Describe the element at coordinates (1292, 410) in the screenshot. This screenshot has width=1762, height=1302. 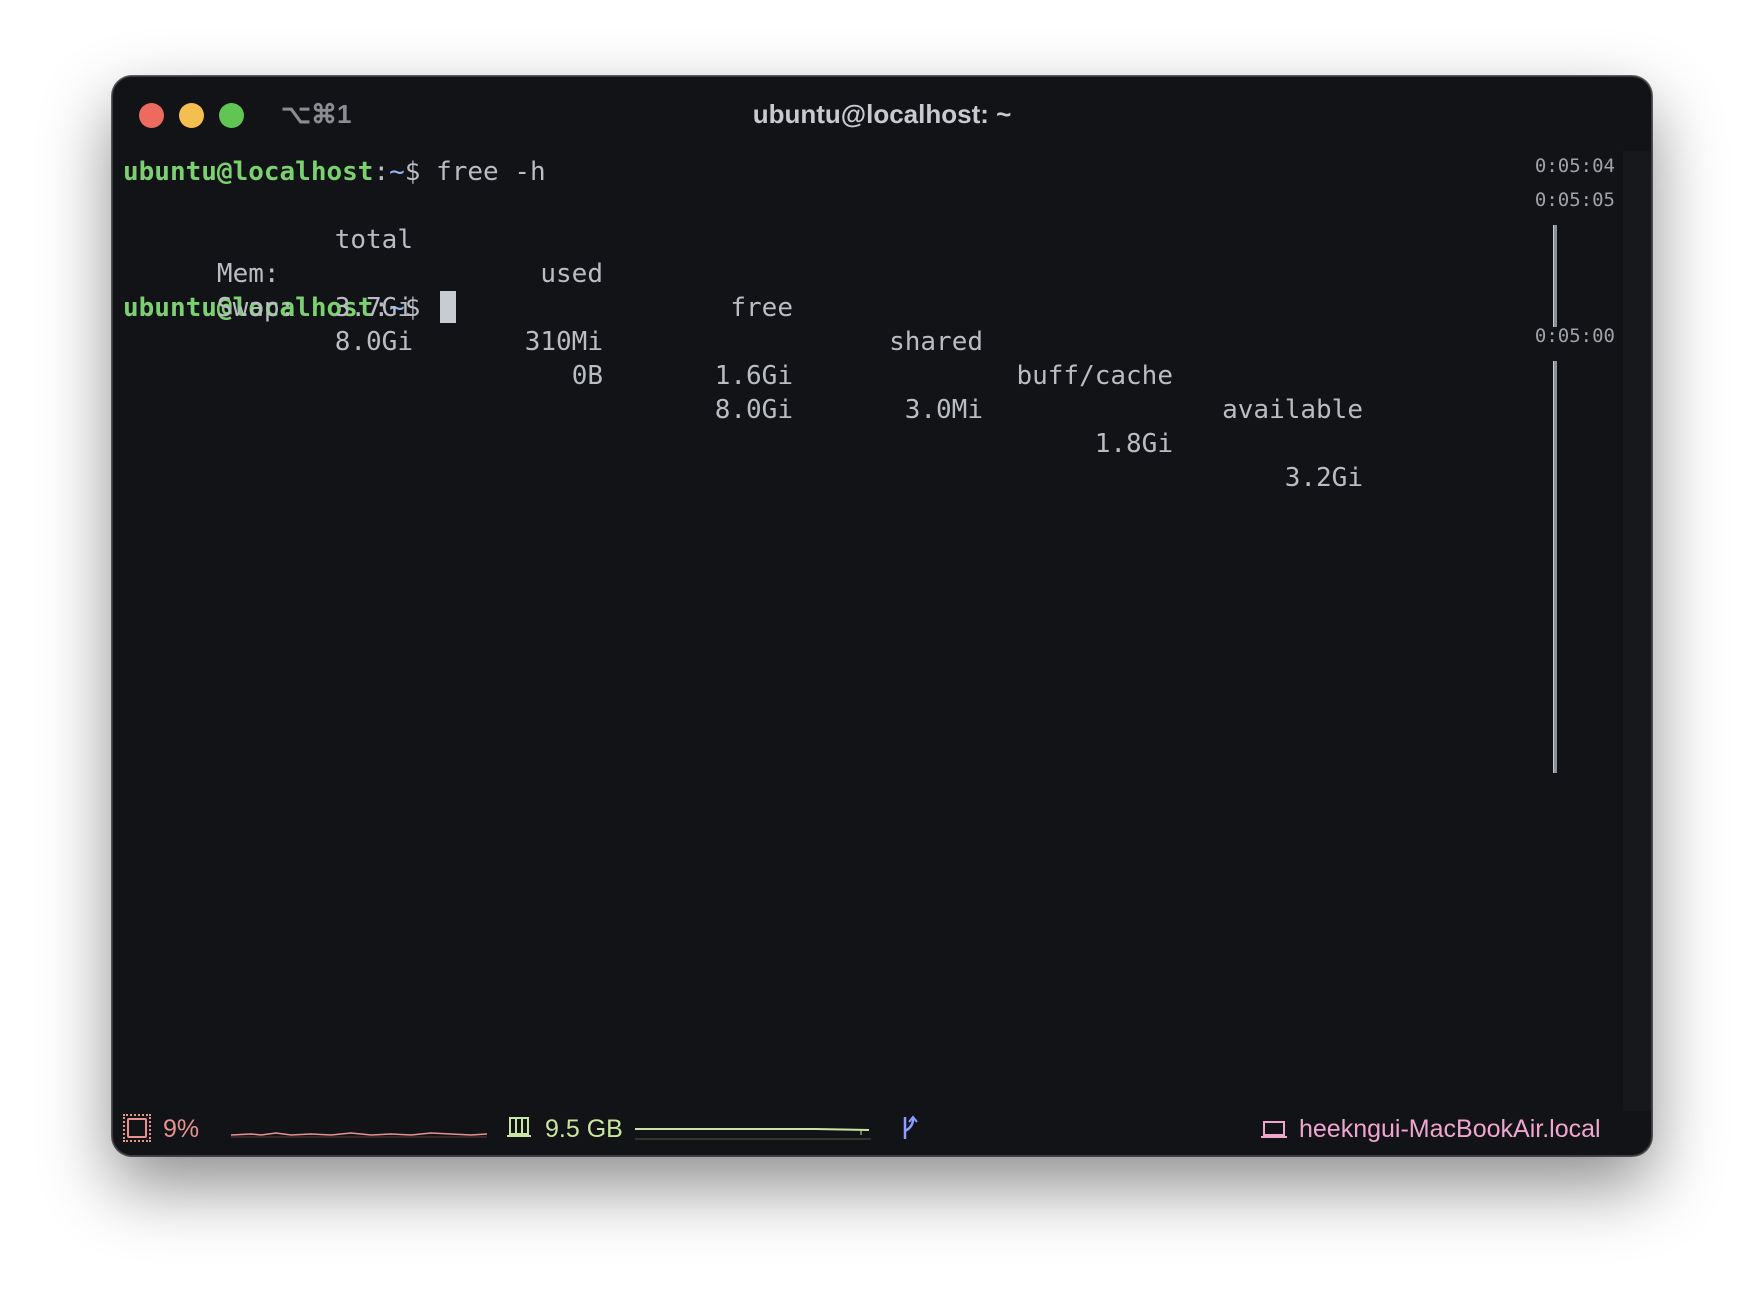
I see `header-cell: available` at that location.